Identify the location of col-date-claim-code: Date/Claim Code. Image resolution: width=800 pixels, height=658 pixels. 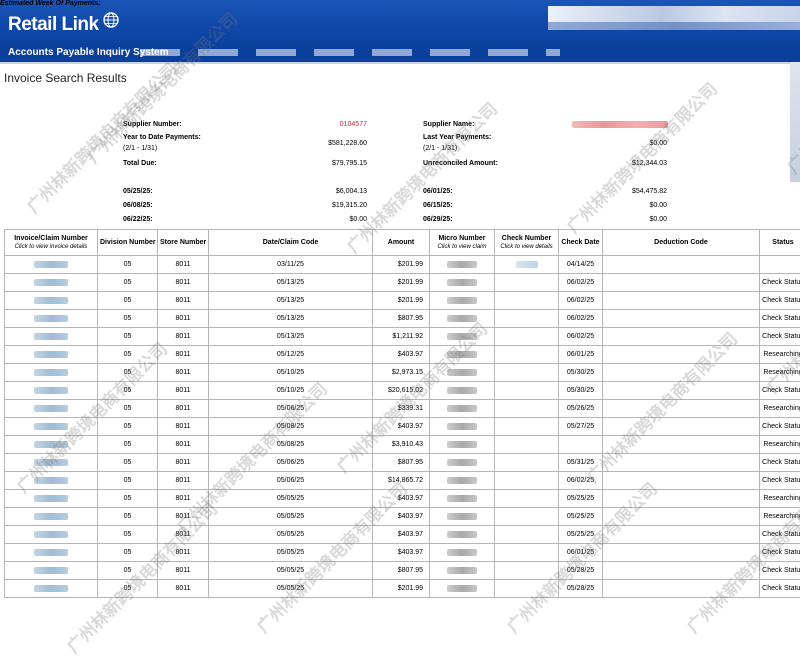
(291, 243).